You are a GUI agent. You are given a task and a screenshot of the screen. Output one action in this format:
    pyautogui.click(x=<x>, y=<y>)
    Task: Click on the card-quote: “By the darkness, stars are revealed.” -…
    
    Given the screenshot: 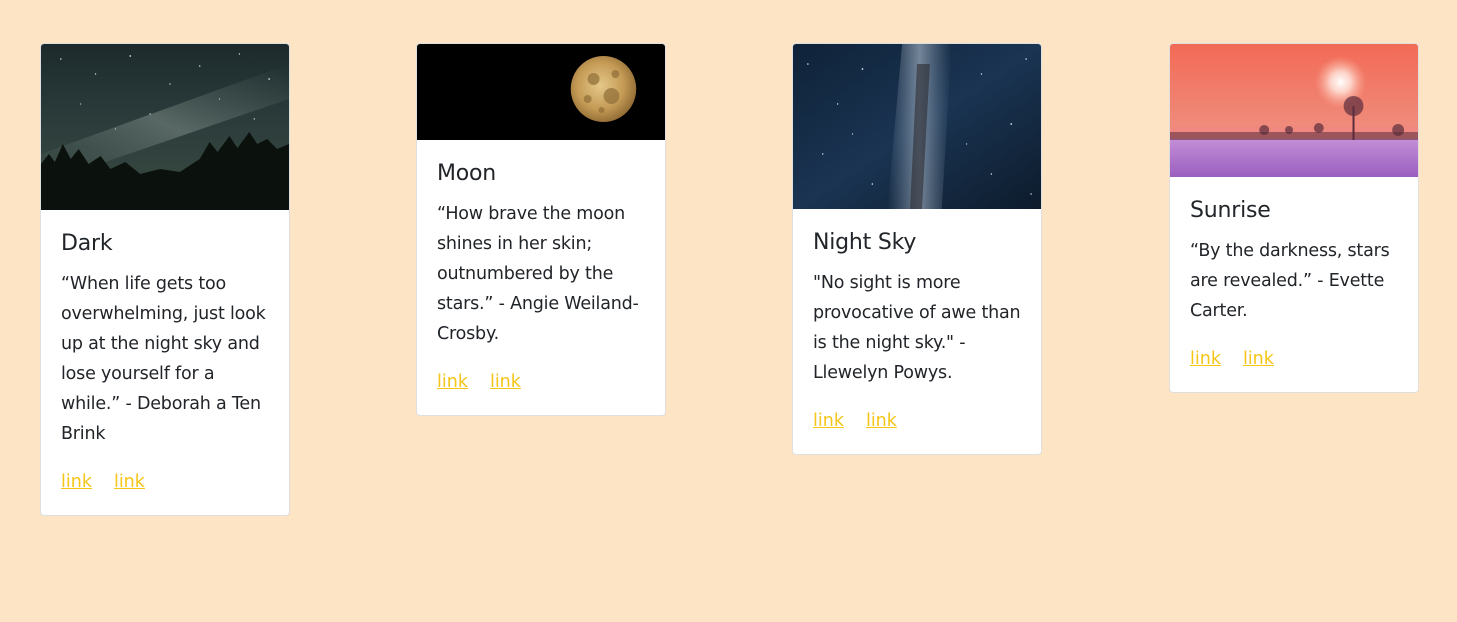 What is the action you would take?
    pyautogui.click(x=1290, y=281)
    